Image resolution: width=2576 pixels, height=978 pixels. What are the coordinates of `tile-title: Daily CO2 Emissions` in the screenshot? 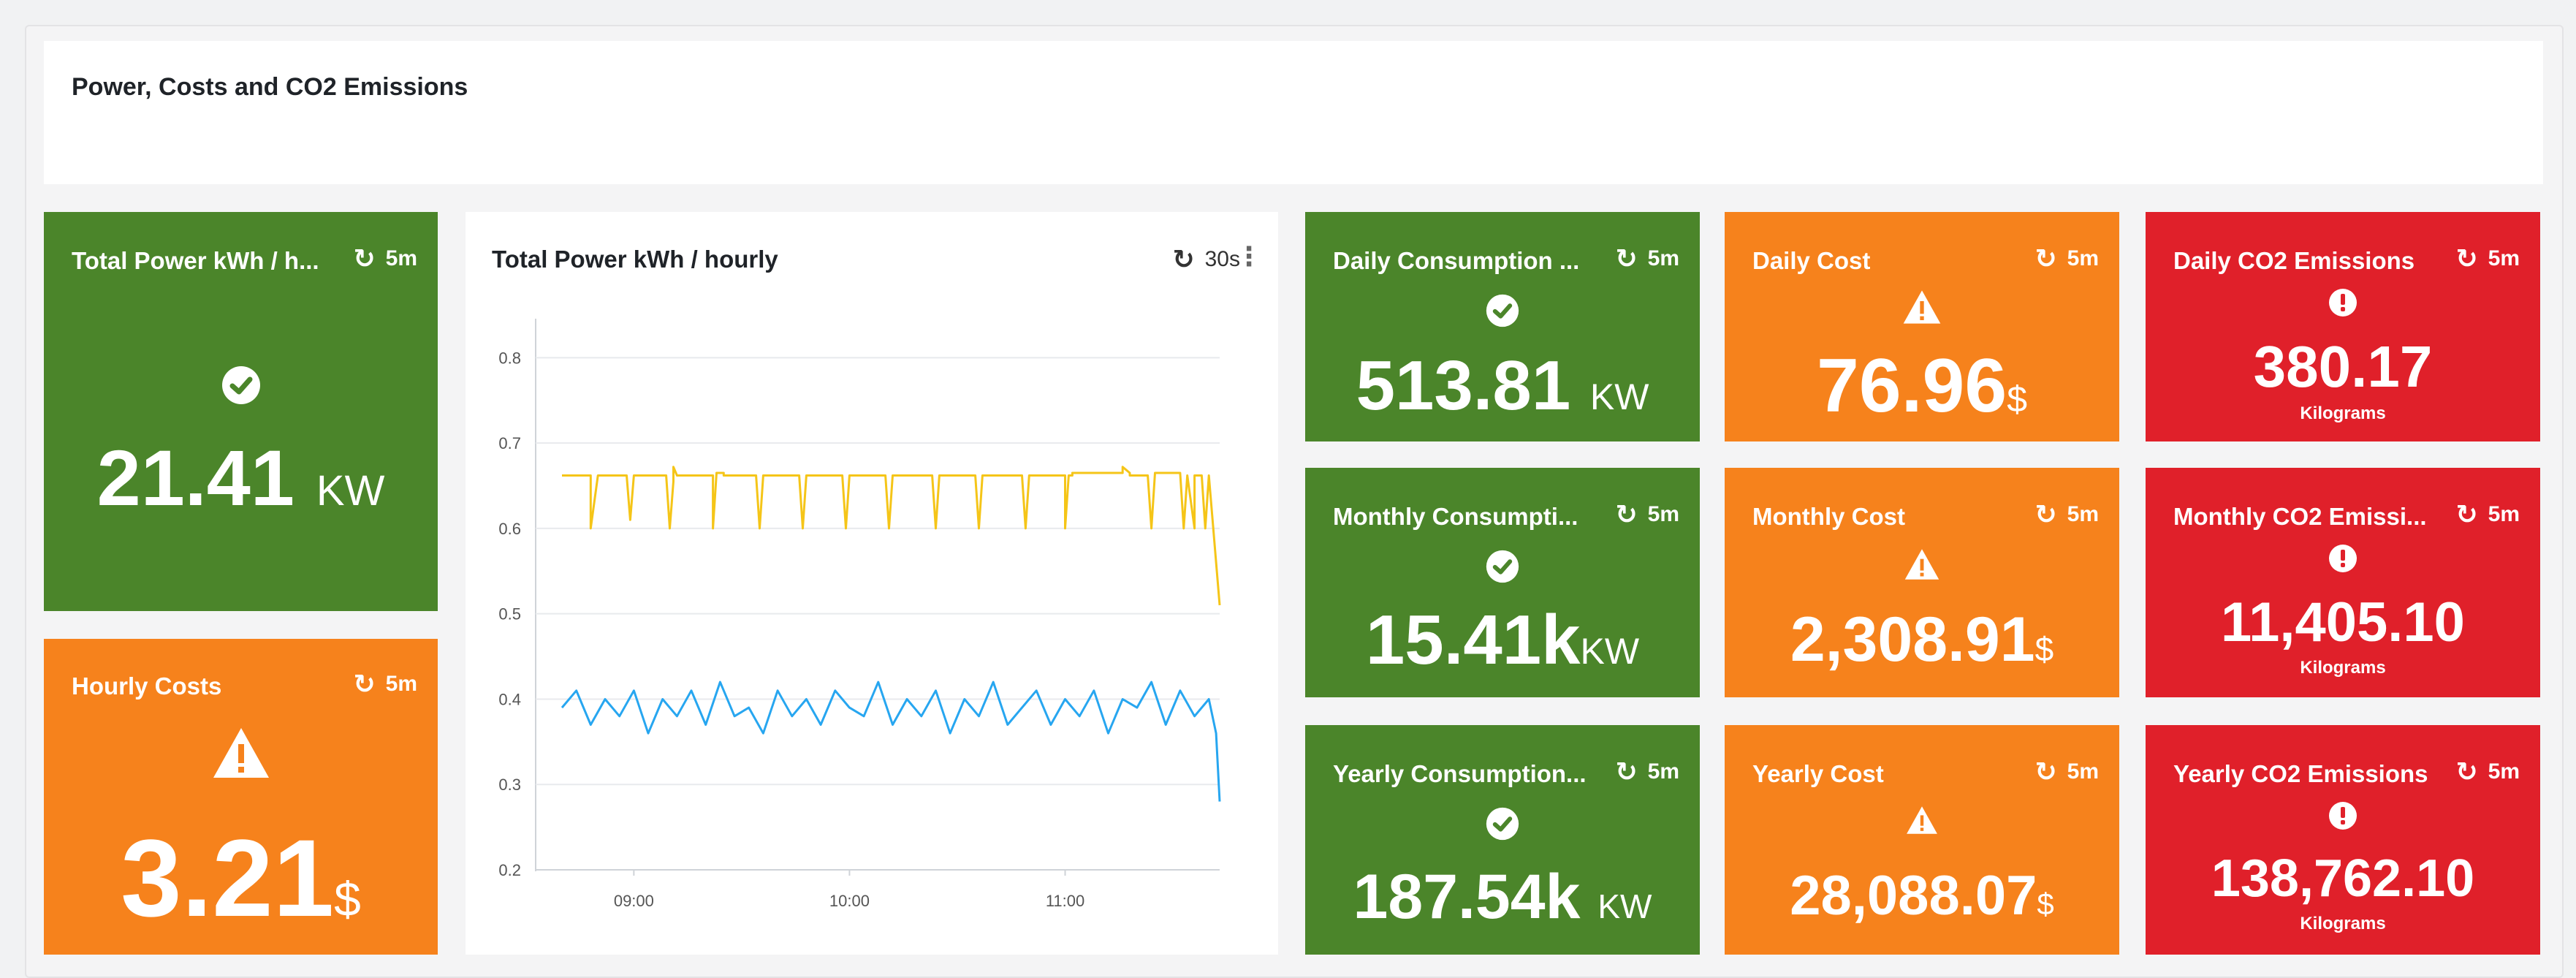 It's located at (2294, 261).